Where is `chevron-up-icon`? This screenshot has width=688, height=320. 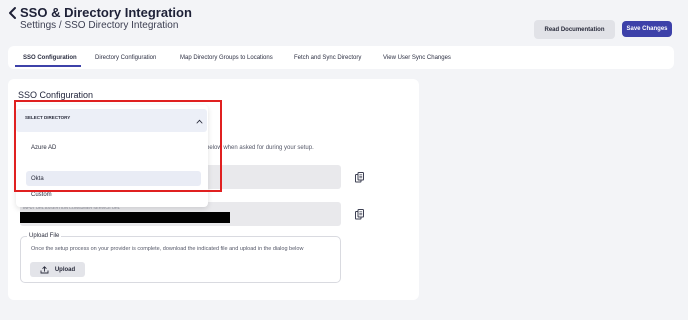 chevron-up-icon is located at coordinates (199, 121).